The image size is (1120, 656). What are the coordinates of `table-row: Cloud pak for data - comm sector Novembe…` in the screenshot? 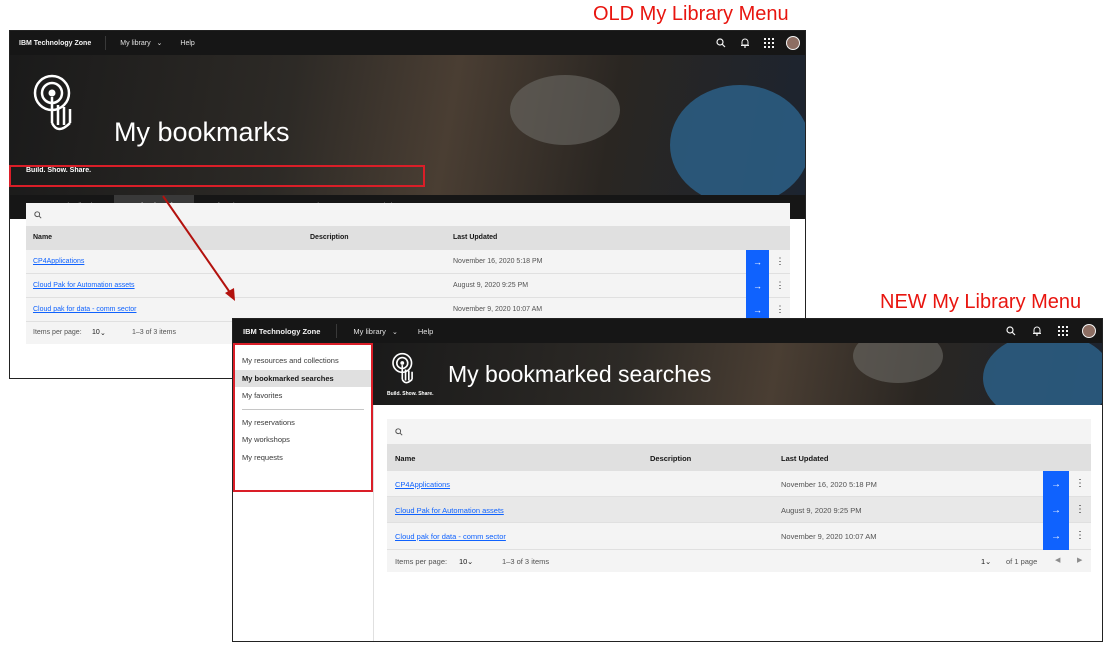 It's located at (739, 536).